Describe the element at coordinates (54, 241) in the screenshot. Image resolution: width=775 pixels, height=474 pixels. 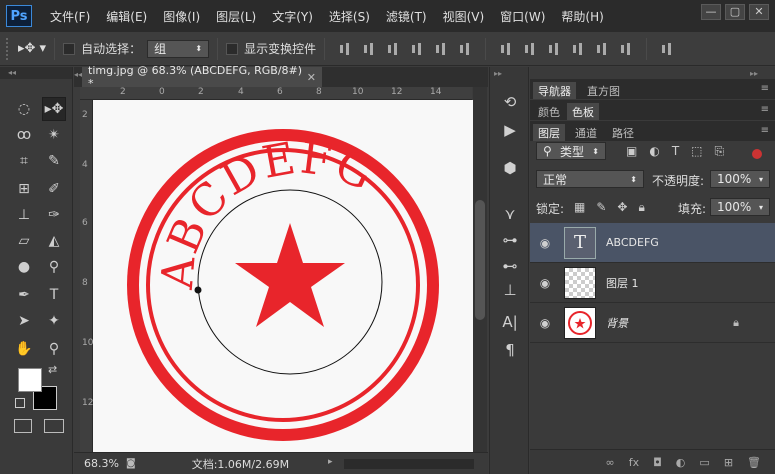
I see `paint-bucket-icon: ◭` at that location.